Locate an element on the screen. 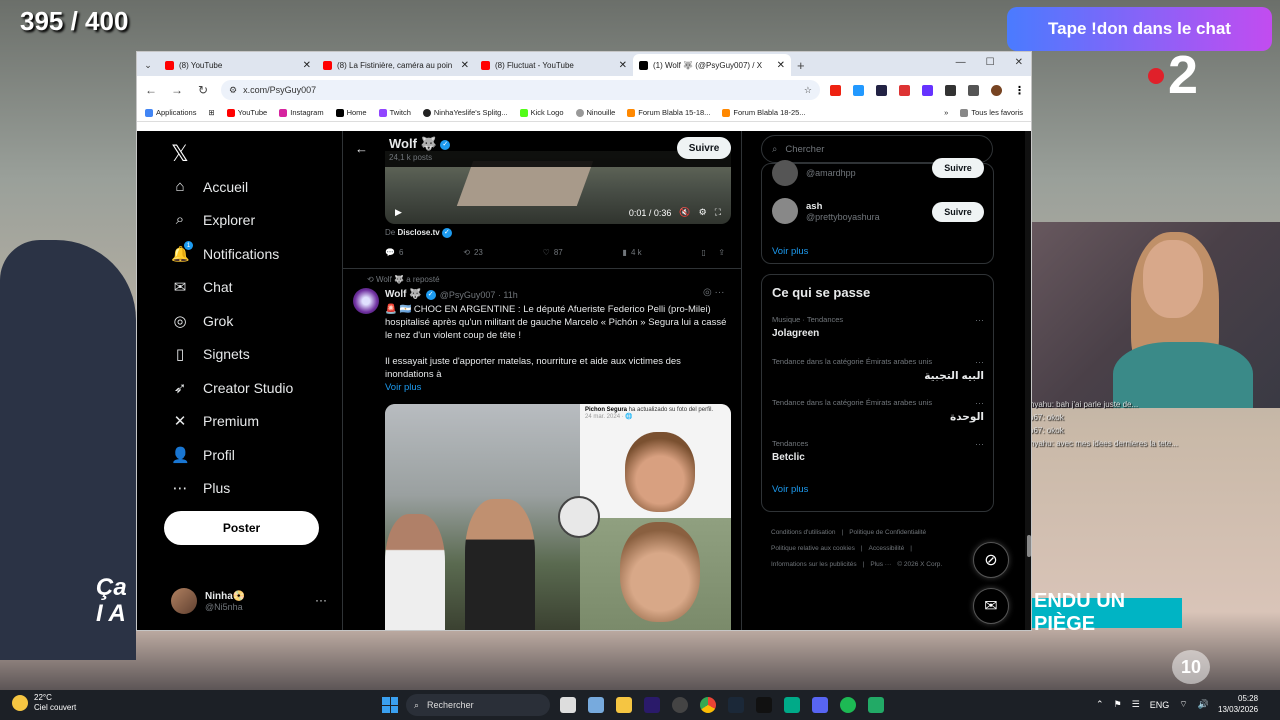  close-window-button: ✕ is located at coordinates (1019, 62).